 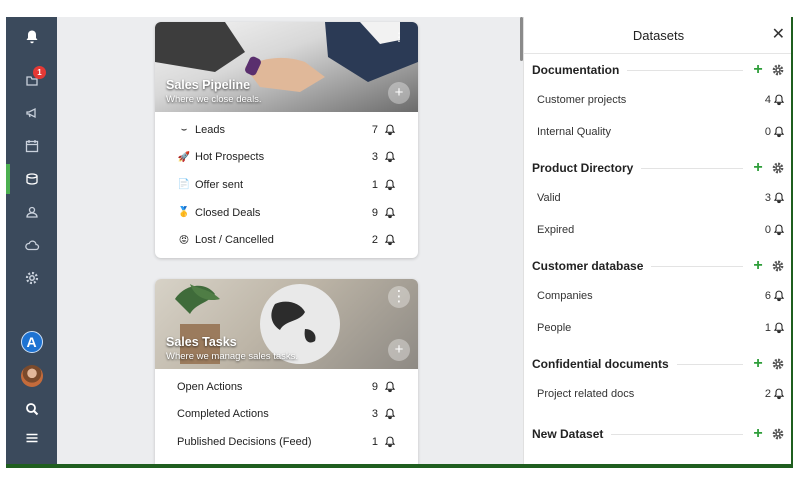 I want to click on notifications-button, so click(x=31, y=37).